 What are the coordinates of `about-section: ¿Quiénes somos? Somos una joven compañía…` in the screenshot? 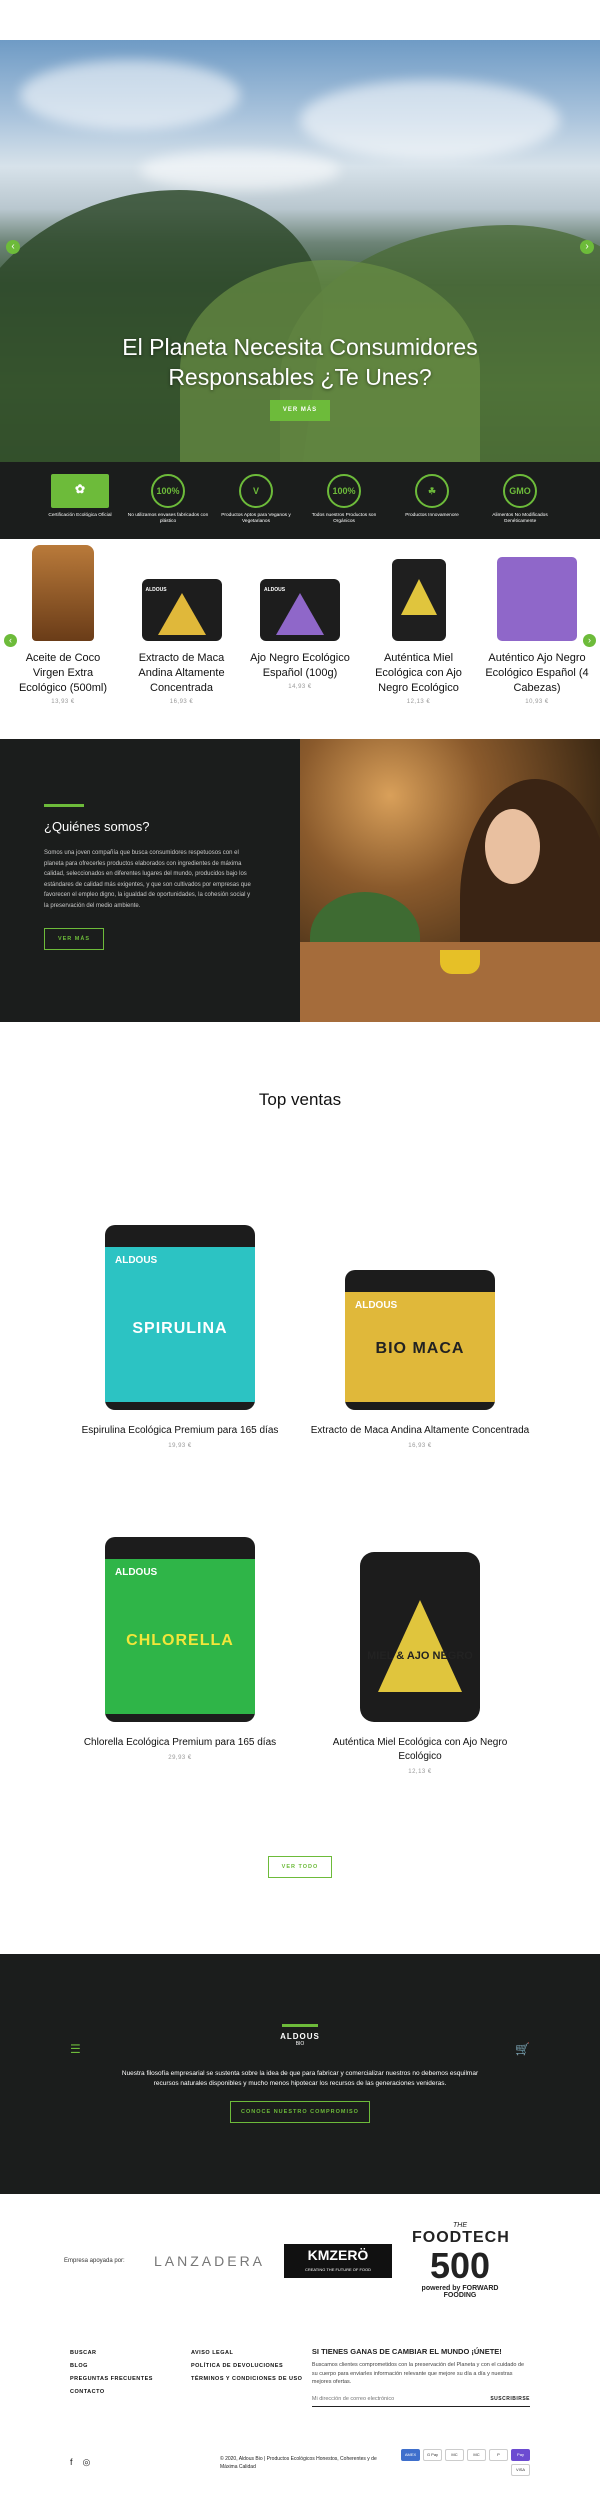 It's located at (300, 880).